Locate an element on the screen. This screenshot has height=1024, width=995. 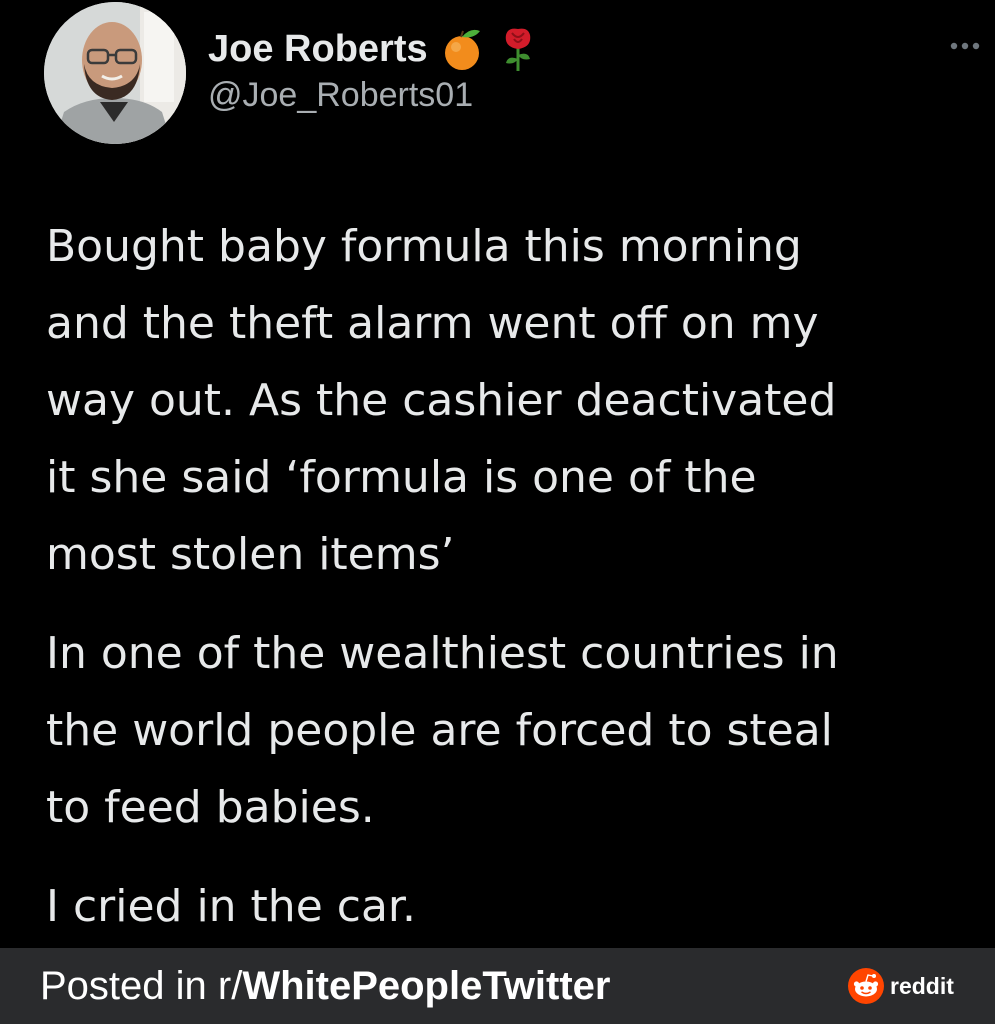
user-handle: @Joe_Roberts01 is located at coordinates (340, 95).